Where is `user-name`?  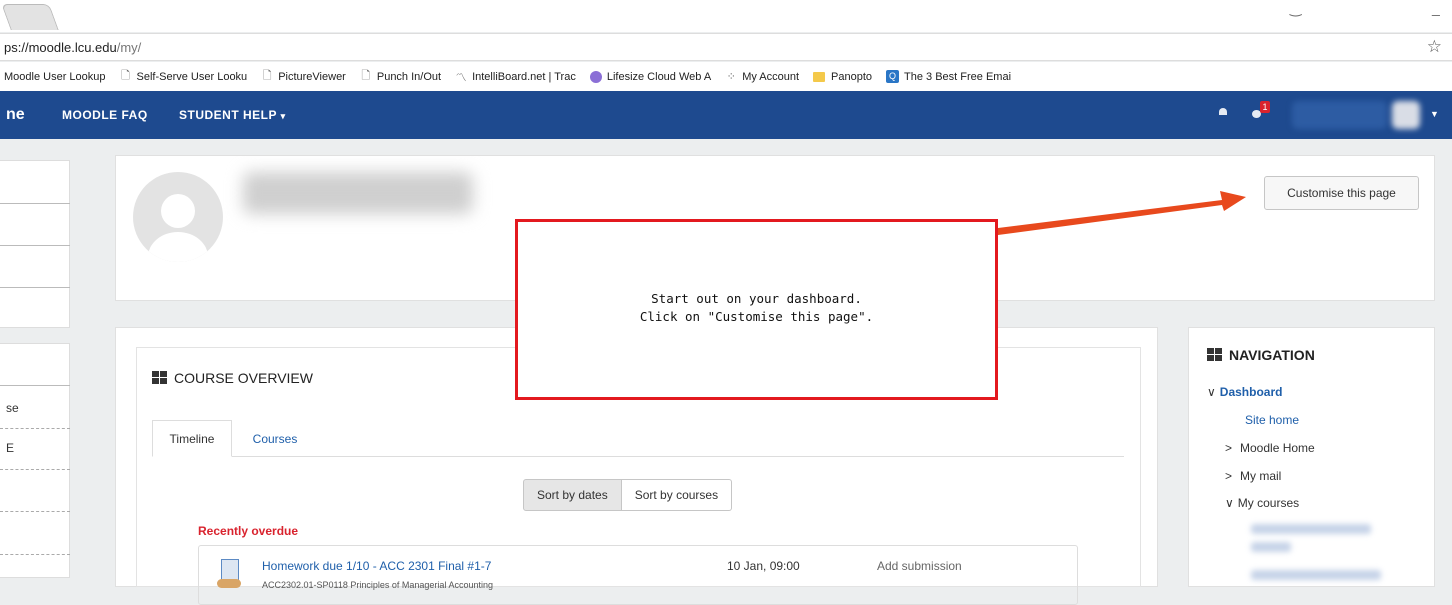 user-name is located at coordinates (1339, 115).